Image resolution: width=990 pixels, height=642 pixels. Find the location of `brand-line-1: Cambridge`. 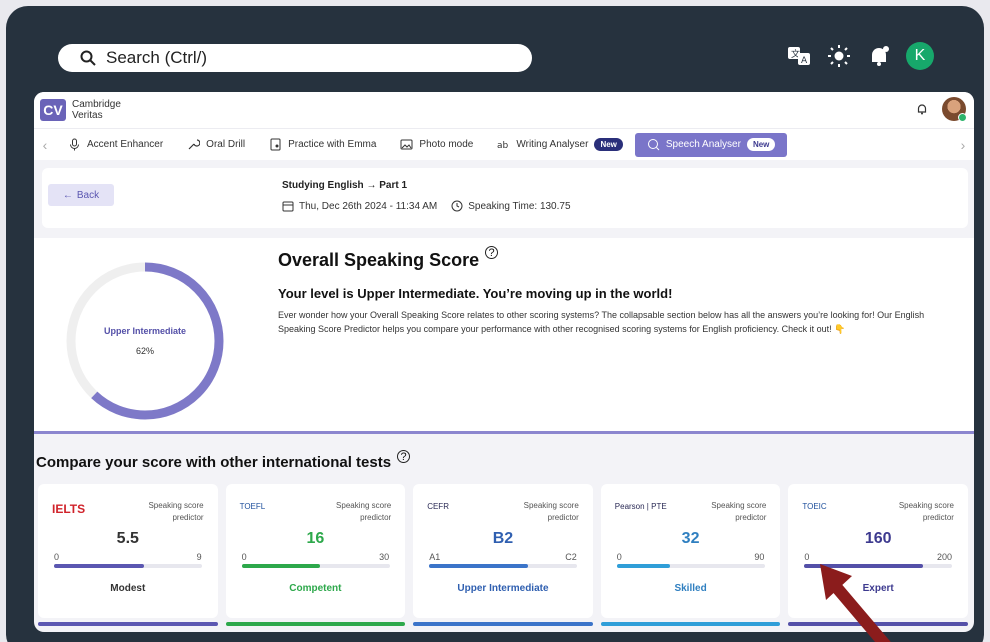

brand-line-1: Cambridge is located at coordinates (96, 104).